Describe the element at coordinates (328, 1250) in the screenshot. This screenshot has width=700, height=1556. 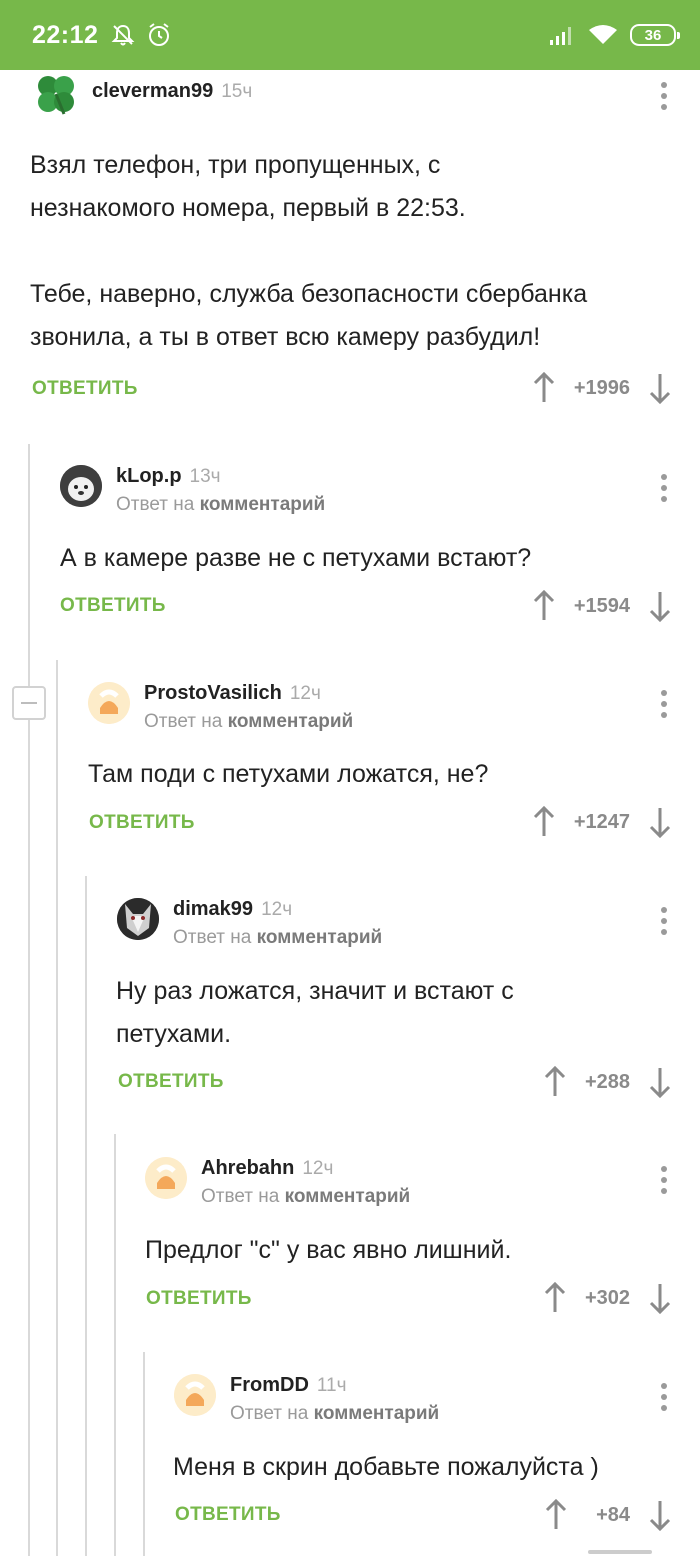
I see `comment-text: Предлог "с" у вас явно лишний.` at that location.